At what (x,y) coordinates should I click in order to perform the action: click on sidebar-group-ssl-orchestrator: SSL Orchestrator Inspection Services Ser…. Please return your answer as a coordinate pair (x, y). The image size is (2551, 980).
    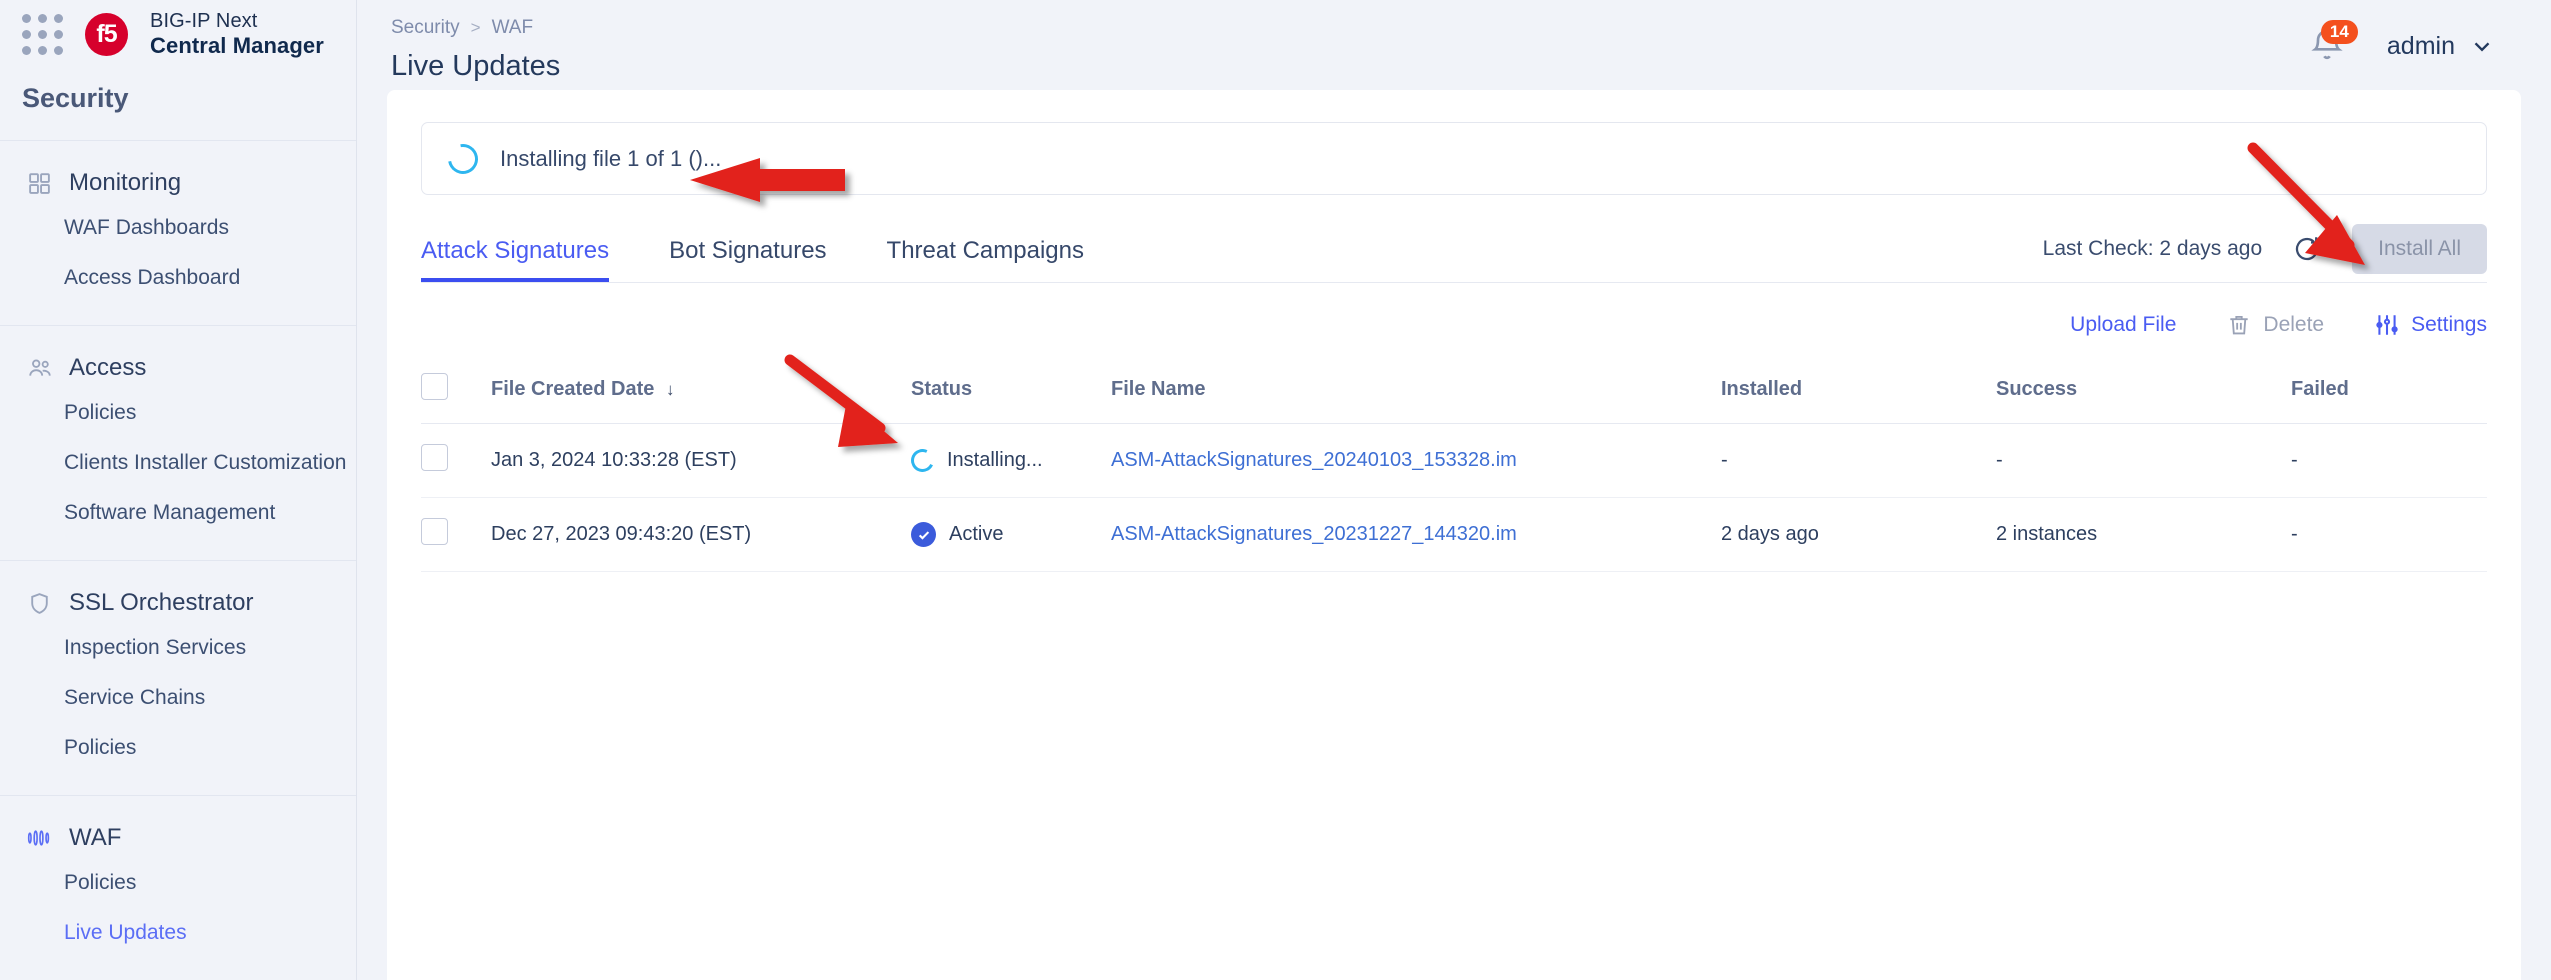
    Looking at the image, I should click on (178, 677).